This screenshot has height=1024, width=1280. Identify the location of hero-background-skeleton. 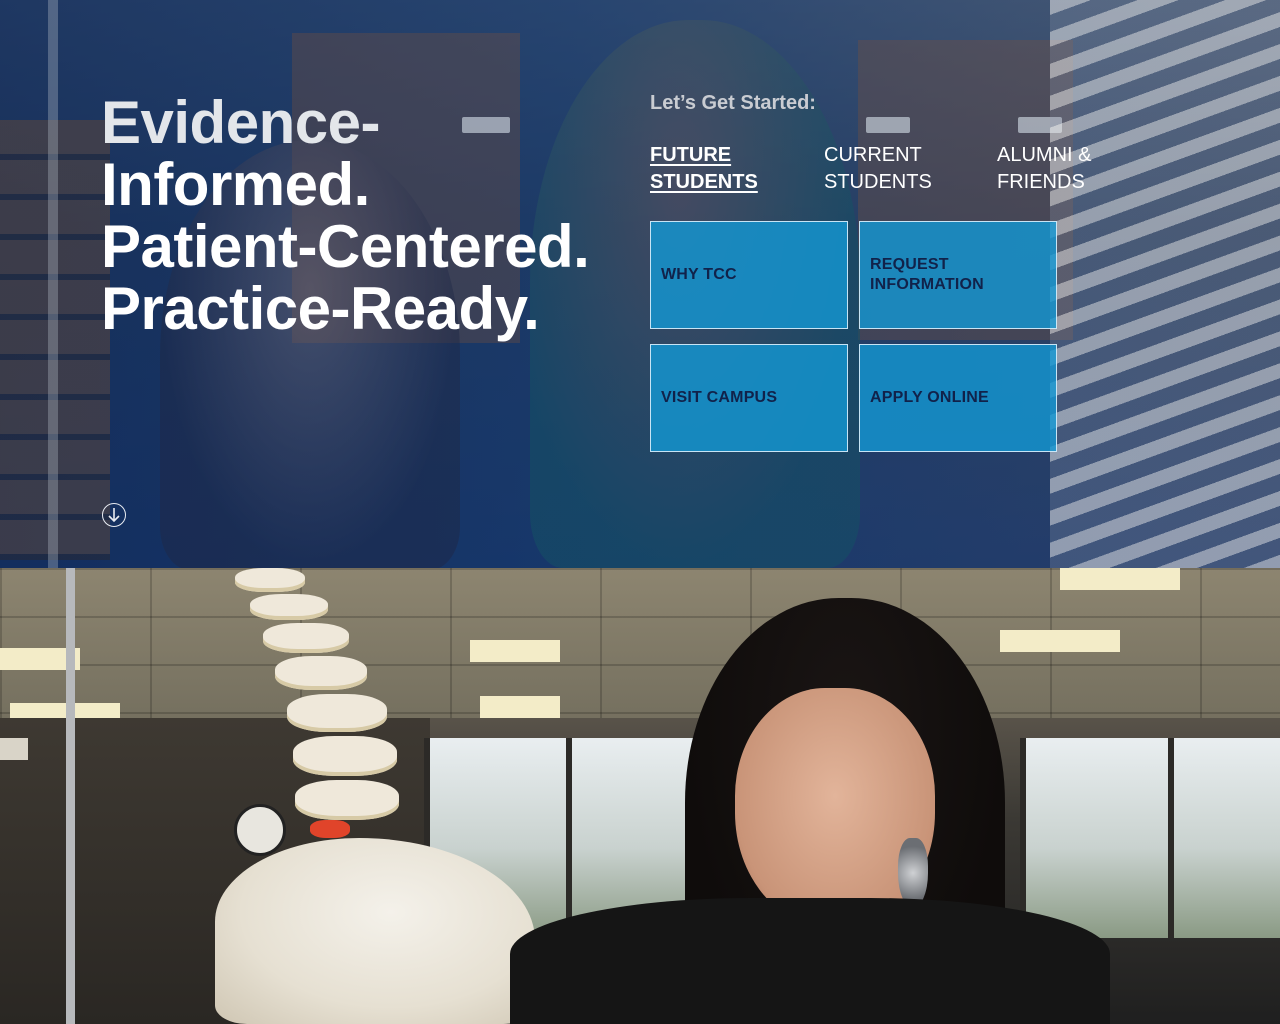
(1165, 284).